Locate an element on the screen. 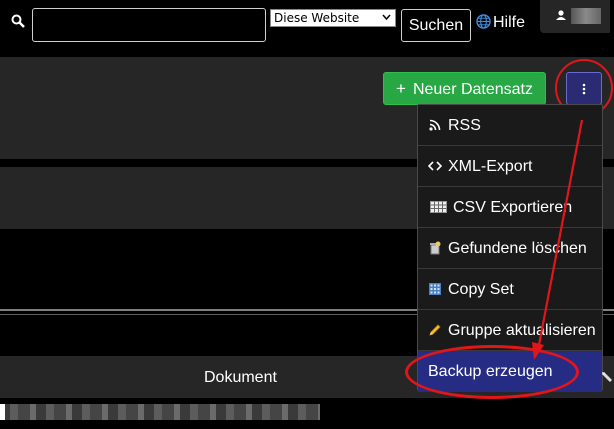 The image size is (614, 429). new-record-button: + Neuer Datensatz is located at coordinates (464, 88).